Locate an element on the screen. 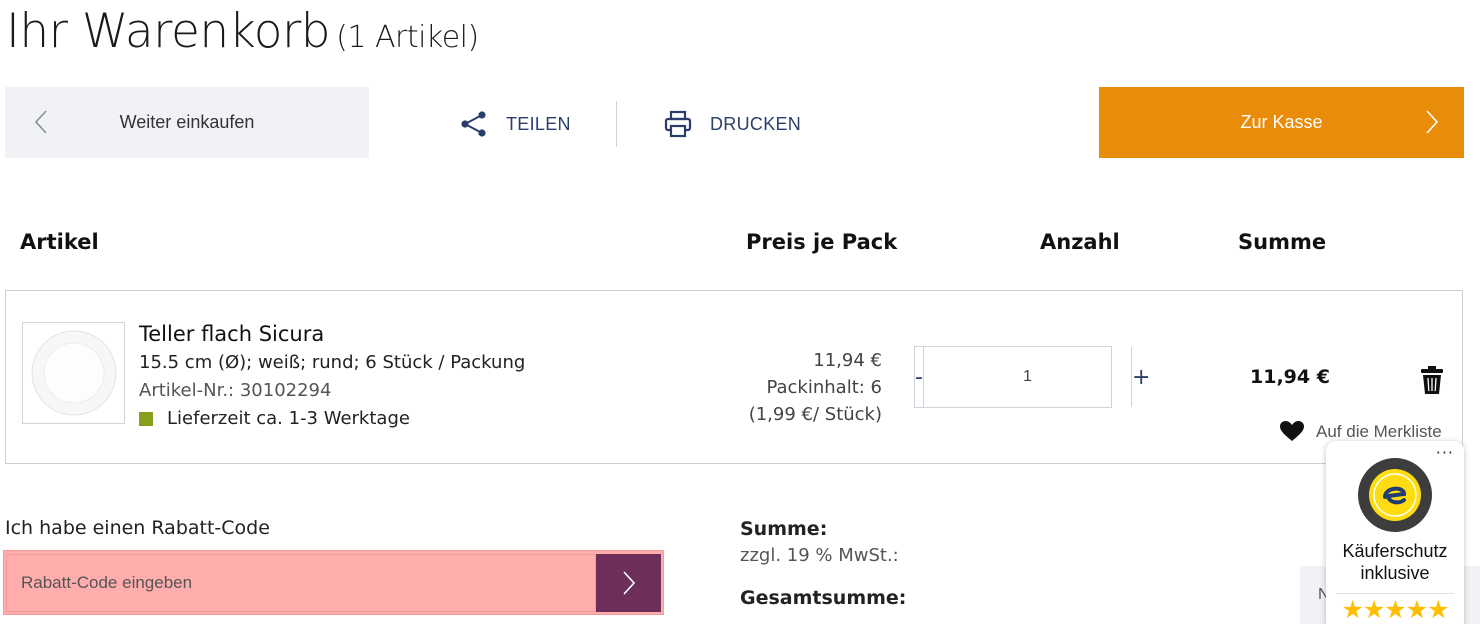  continue-shopping-button: Weiter einkaufen is located at coordinates (187, 122).